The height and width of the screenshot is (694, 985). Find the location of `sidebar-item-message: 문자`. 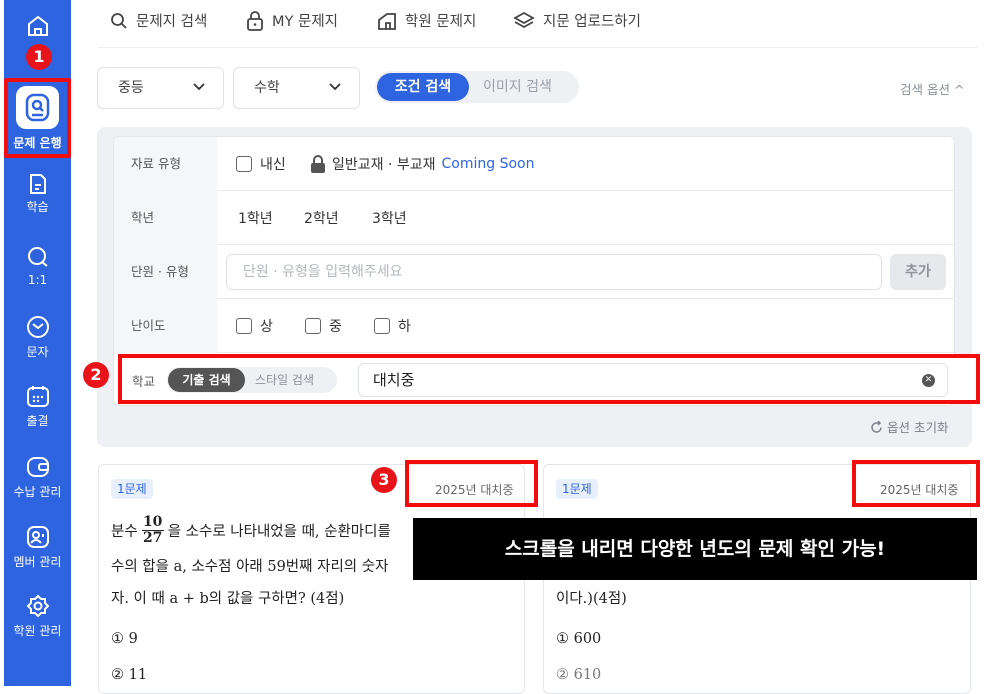

sidebar-item-message: 문자 is located at coordinates (37, 337).